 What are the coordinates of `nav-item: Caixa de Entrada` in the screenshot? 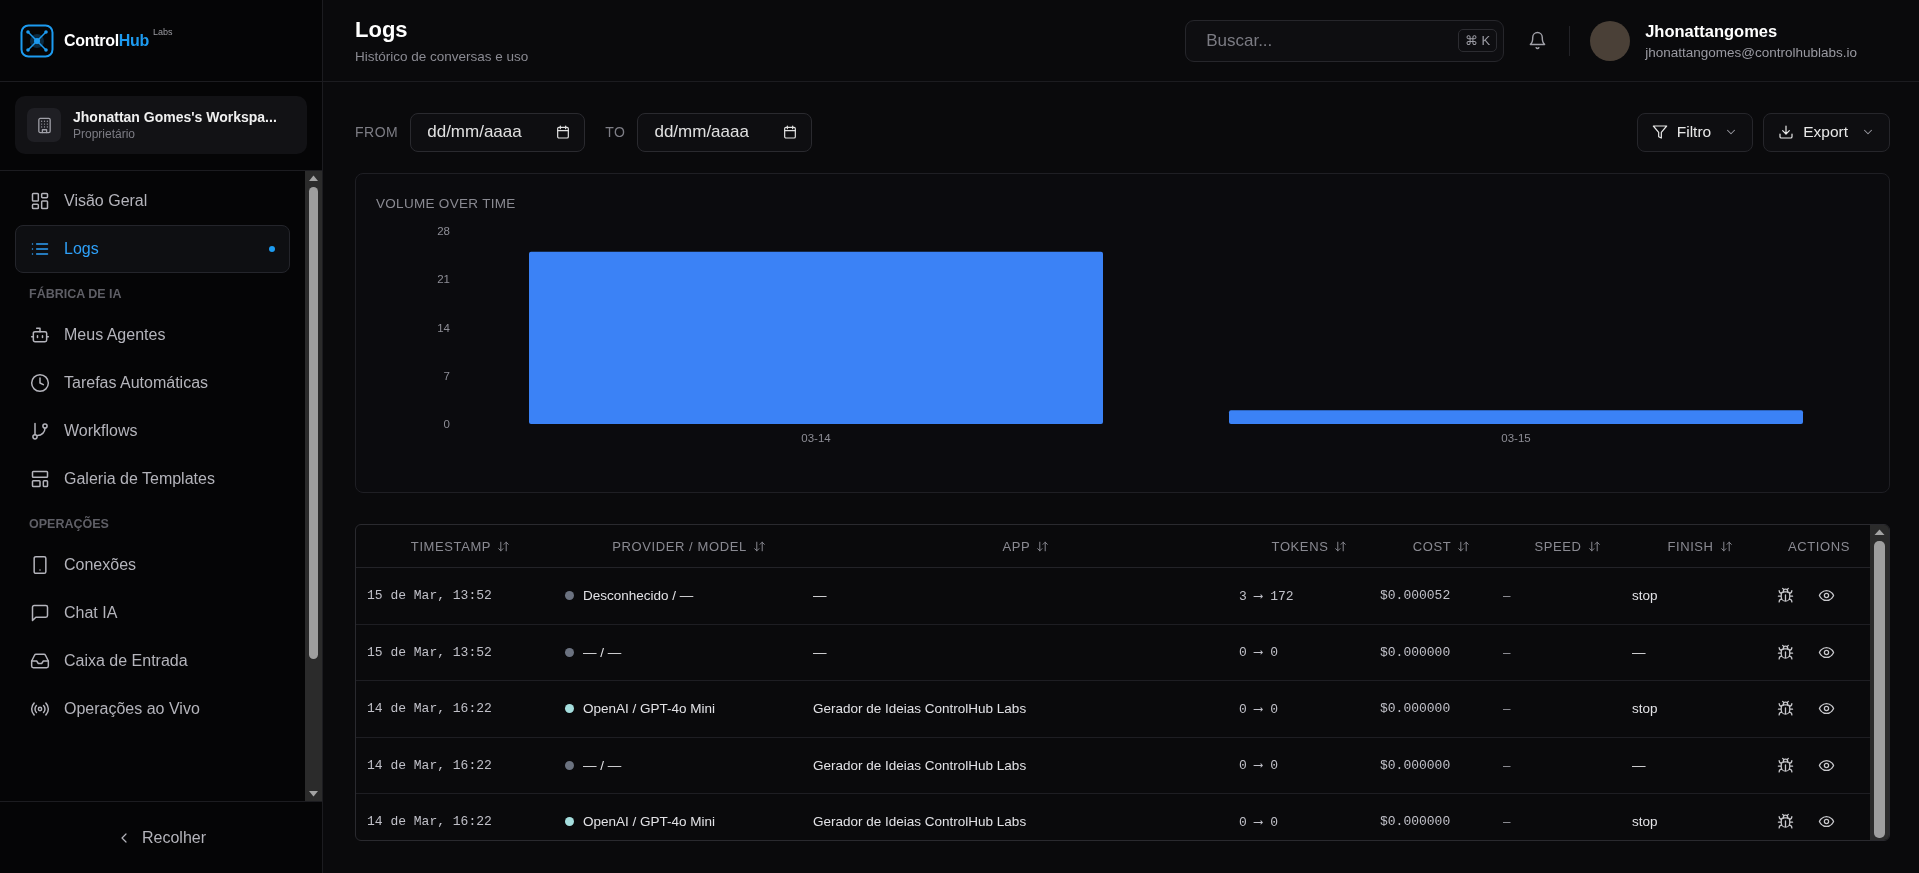 It's located at (152, 661).